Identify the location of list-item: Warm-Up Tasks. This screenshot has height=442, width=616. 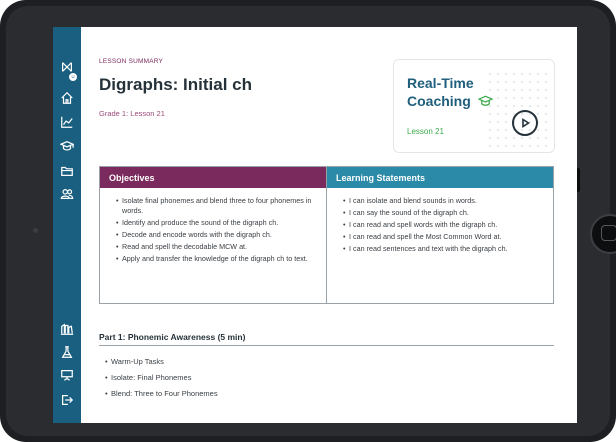
(161, 361).